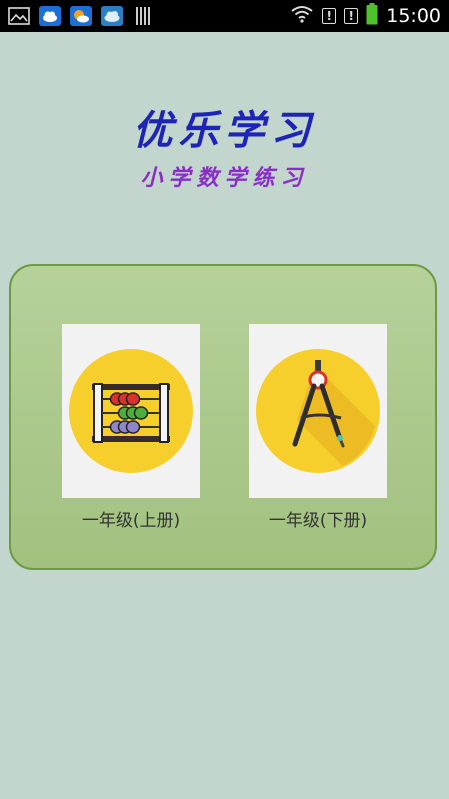  Describe the element at coordinates (413, 16) in the screenshot. I see `clock: 15:00` at that location.